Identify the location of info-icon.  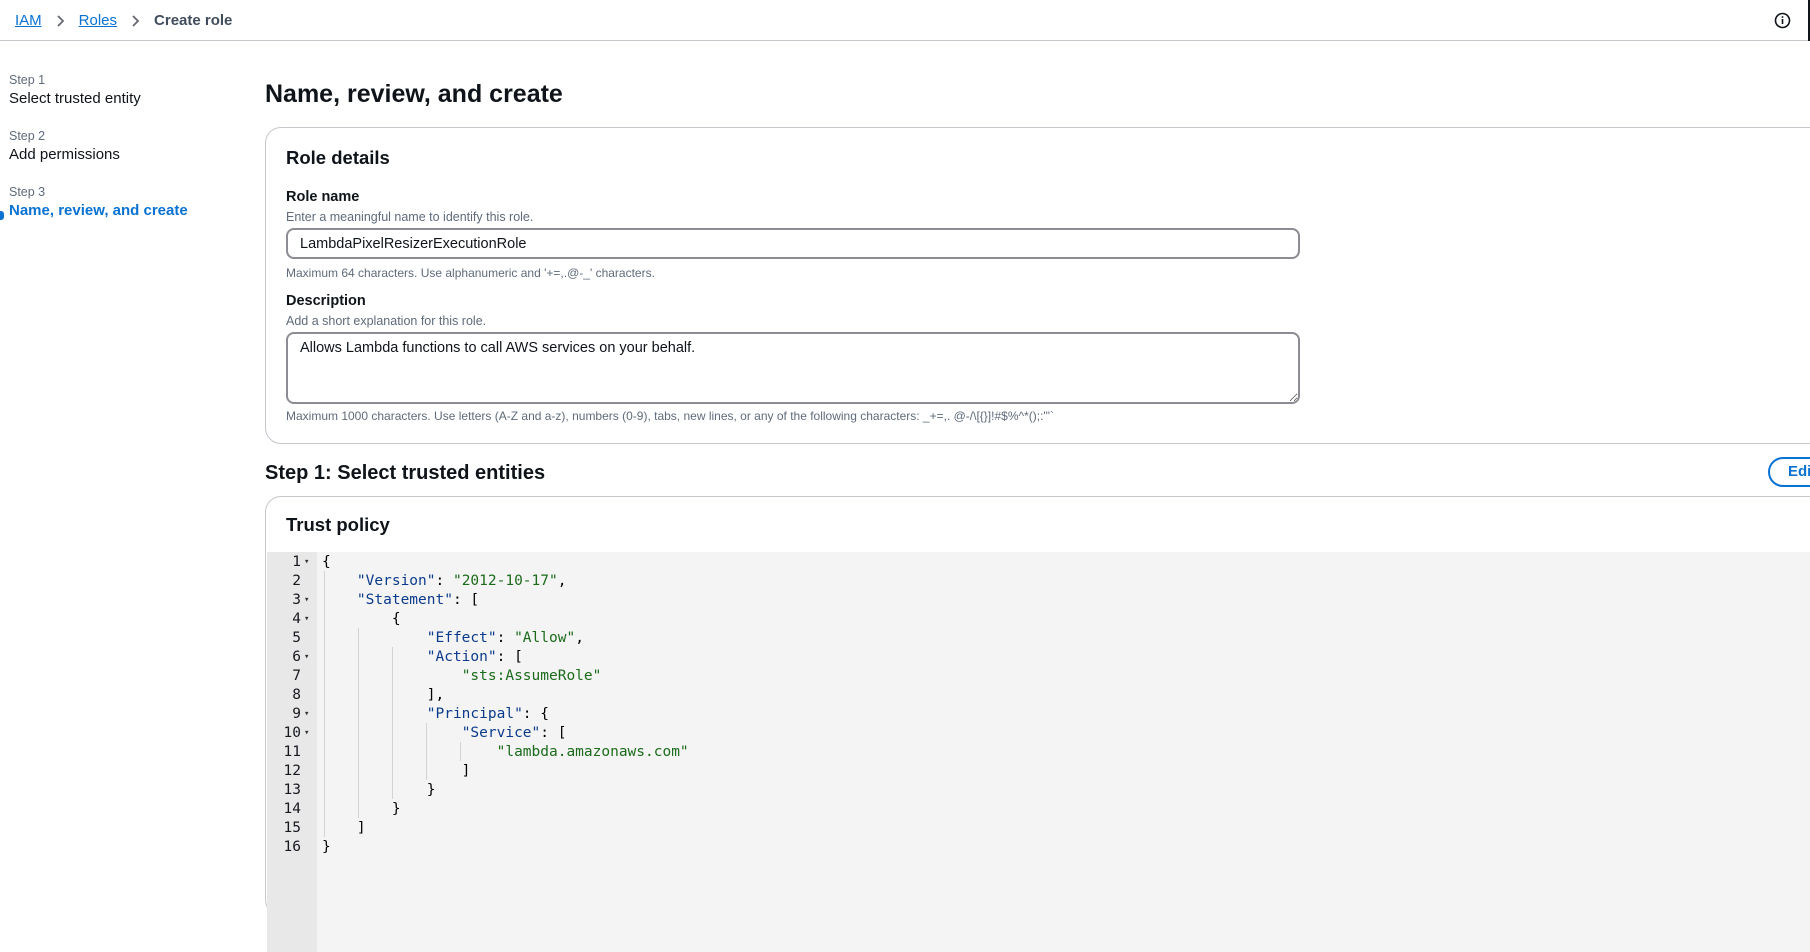
(1782, 20).